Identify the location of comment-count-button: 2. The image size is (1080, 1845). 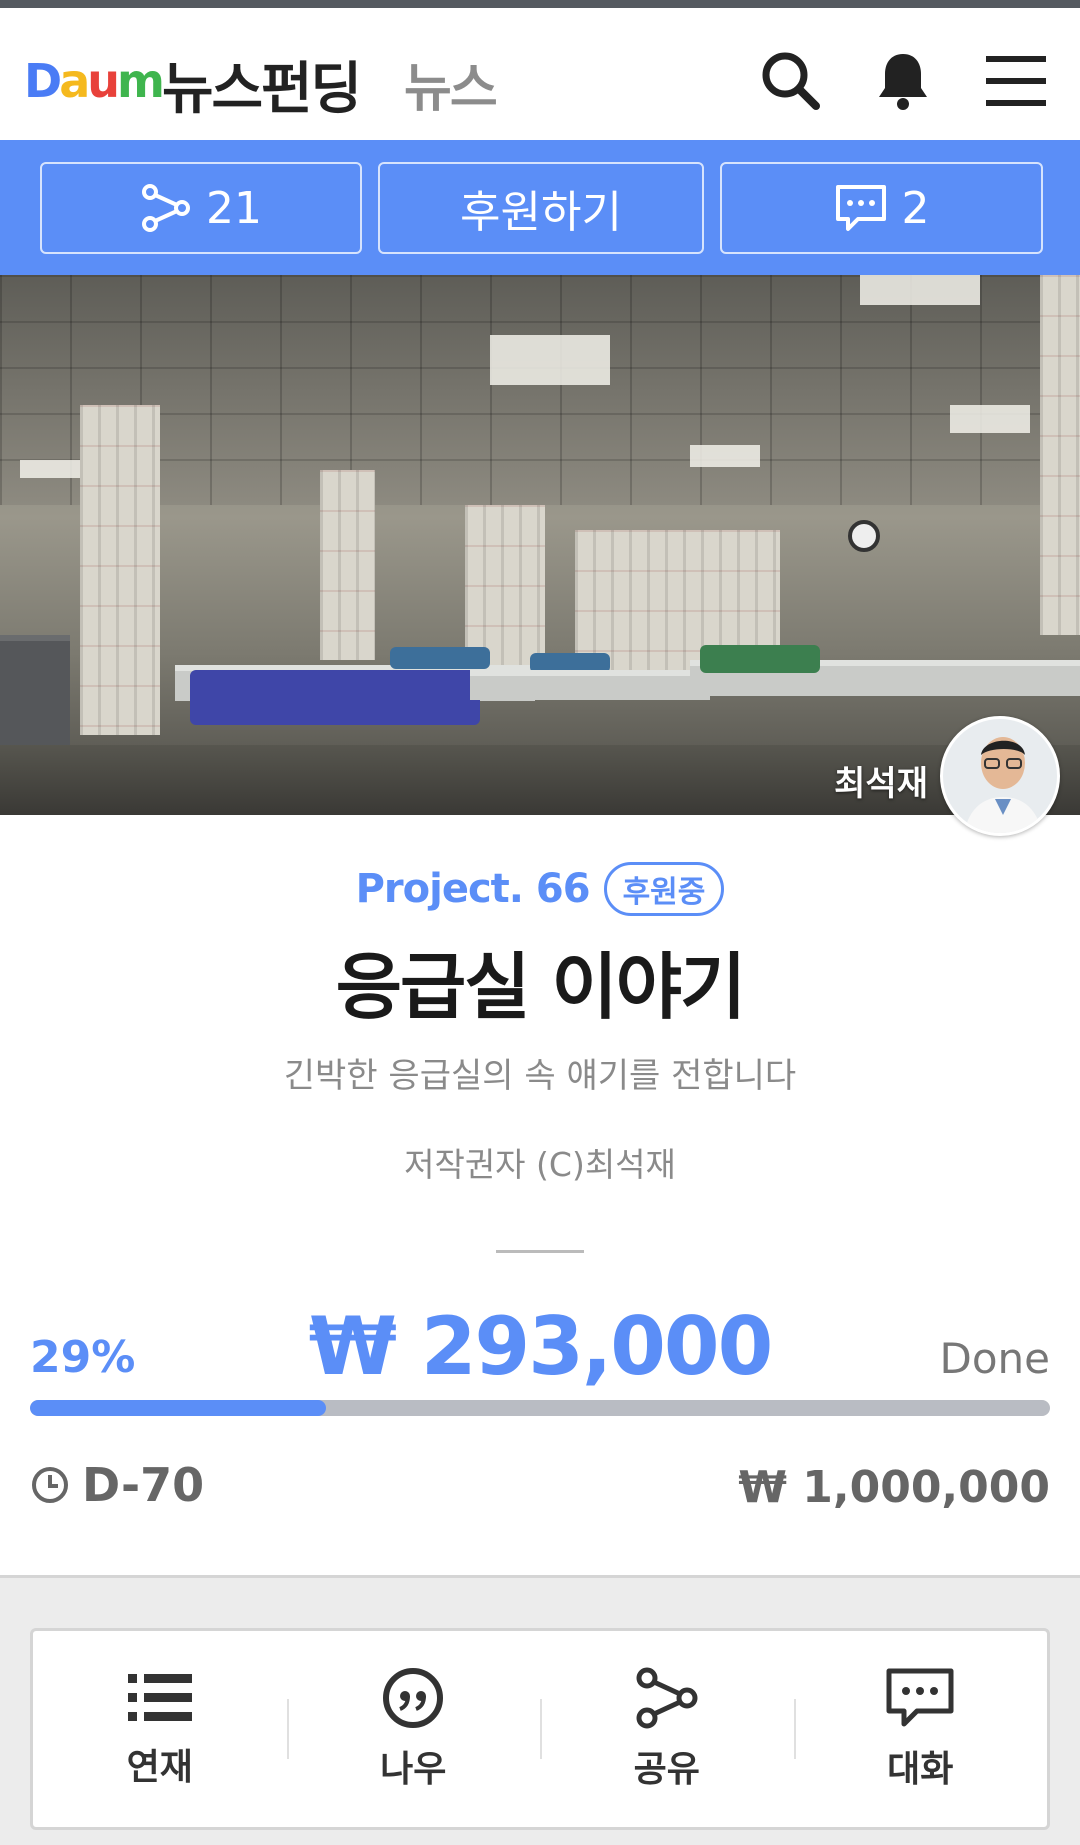
(881, 208).